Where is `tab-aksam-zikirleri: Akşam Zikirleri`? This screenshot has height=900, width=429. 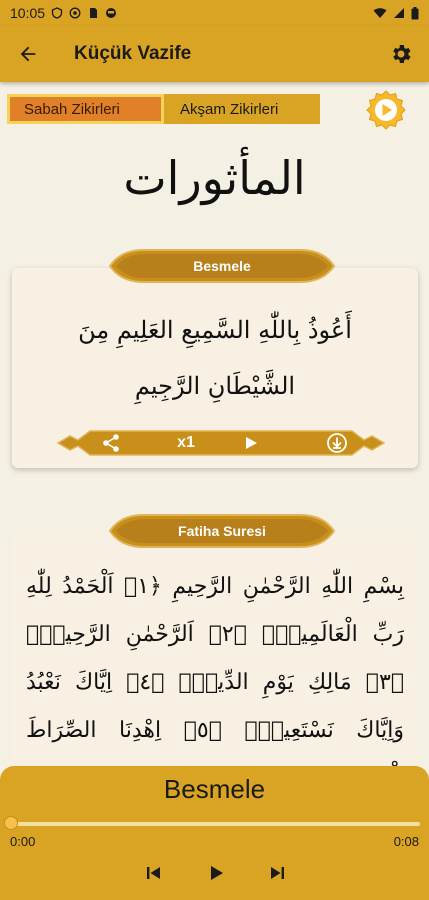 tab-aksam-zikirleri: Akşam Zikirleri is located at coordinates (242, 109).